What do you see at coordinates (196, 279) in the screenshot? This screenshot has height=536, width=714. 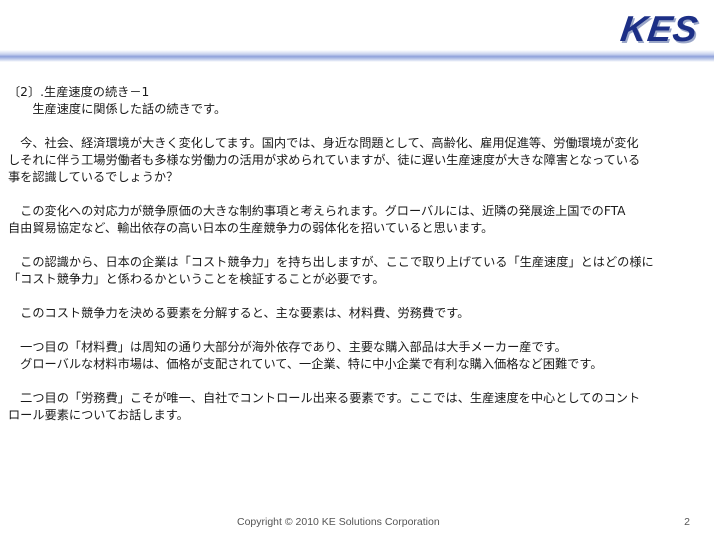 I see `paragraph-line: 「コスト競争力」と係わるかということを検証することが必要です。` at bounding box center [196, 279].